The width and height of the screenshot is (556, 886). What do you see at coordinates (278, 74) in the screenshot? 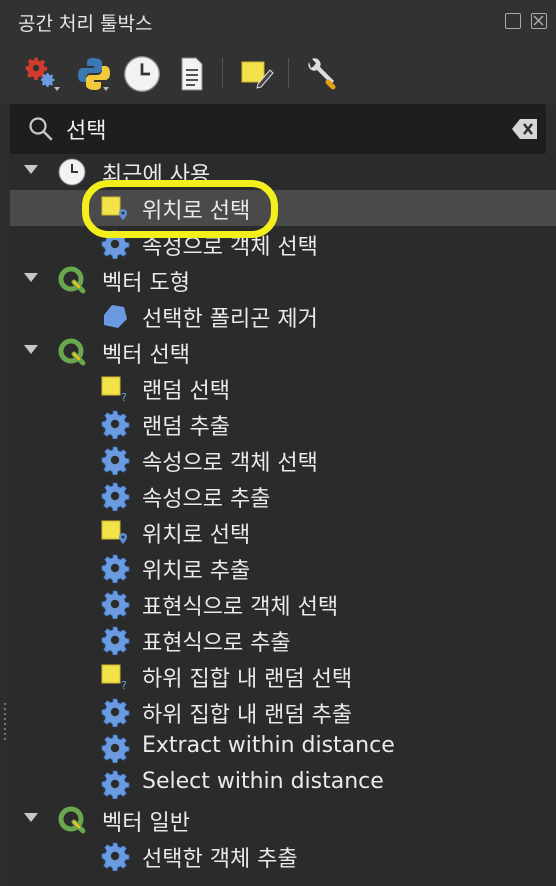
I see `toolbar` at bounding box center [278, 74].